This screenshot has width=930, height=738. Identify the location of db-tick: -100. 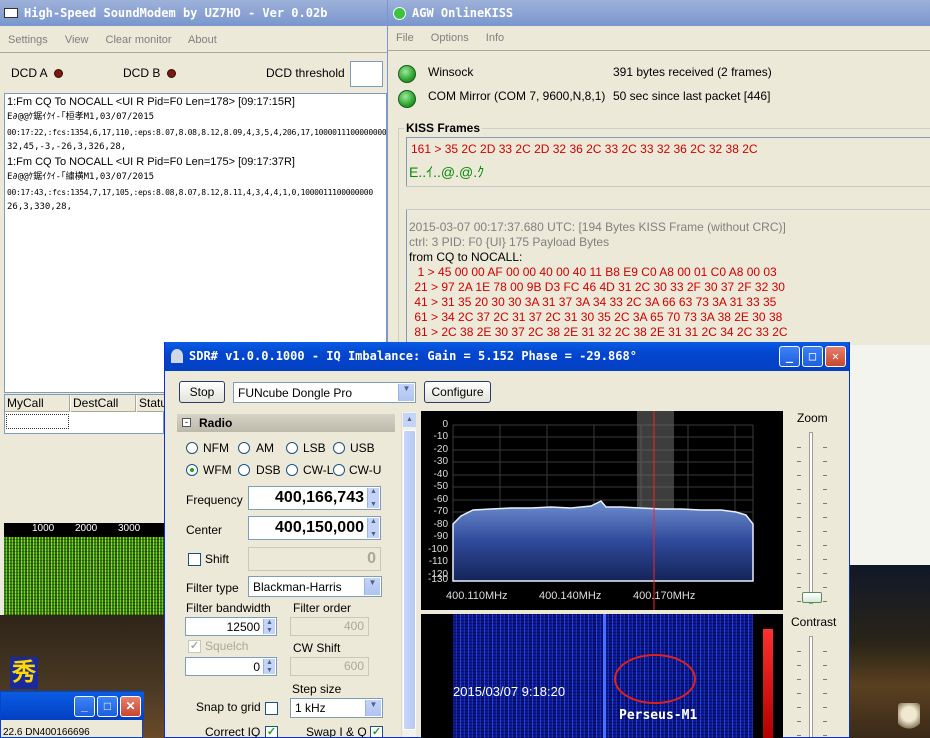
(437, 549).